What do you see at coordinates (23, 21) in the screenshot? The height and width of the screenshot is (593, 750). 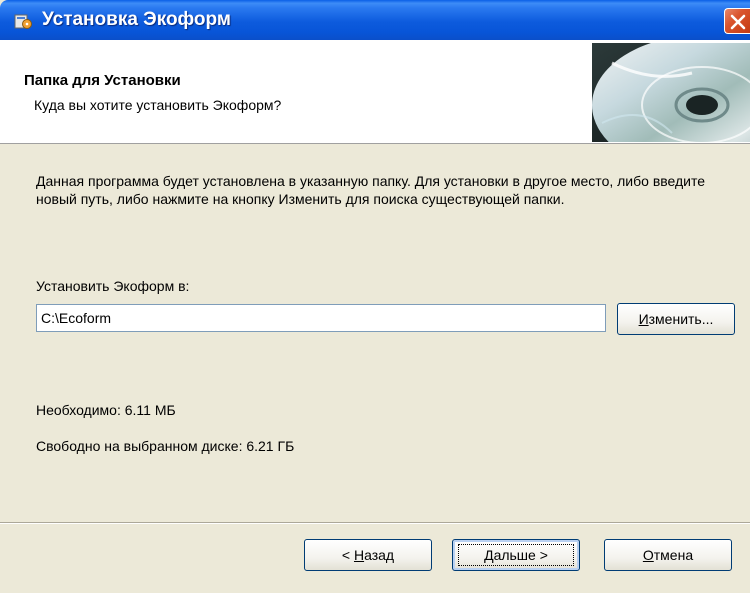 I see `installer-icon` at bounding box center [23, 21].